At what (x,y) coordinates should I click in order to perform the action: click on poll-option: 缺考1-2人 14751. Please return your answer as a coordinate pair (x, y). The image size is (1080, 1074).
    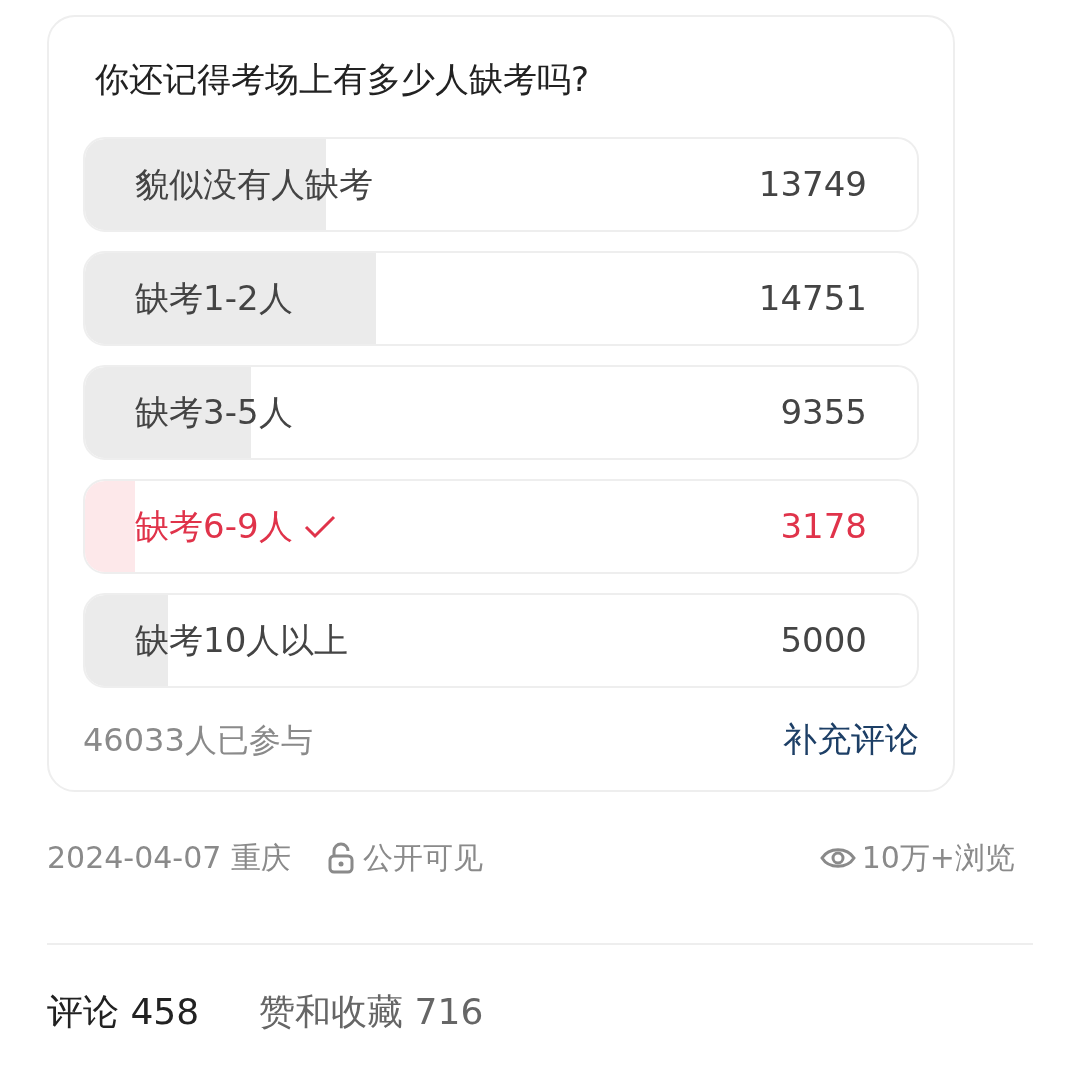
    Looking at the image, I should click on (501, 298).